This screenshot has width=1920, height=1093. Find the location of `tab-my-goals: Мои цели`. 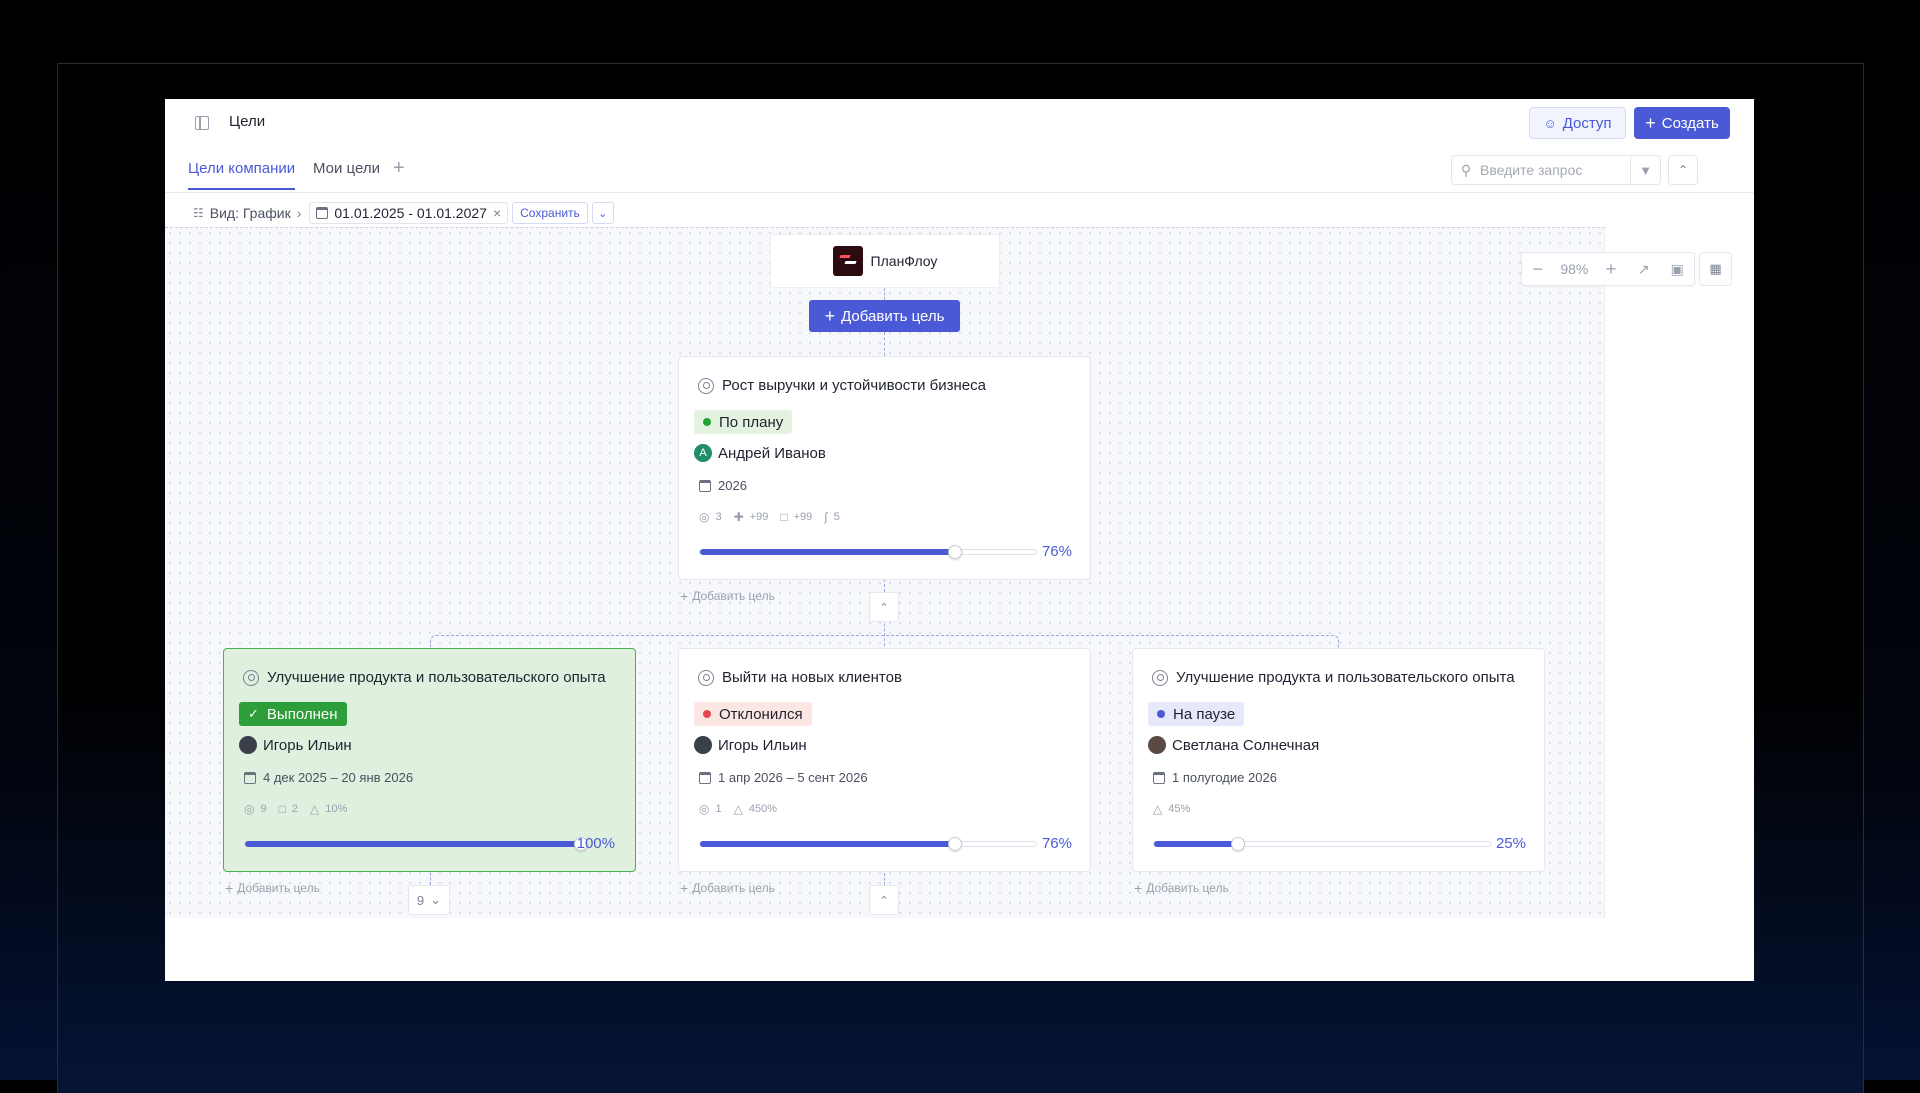

tab-my-goals: Мои цели is located at coordinates (346, 174).